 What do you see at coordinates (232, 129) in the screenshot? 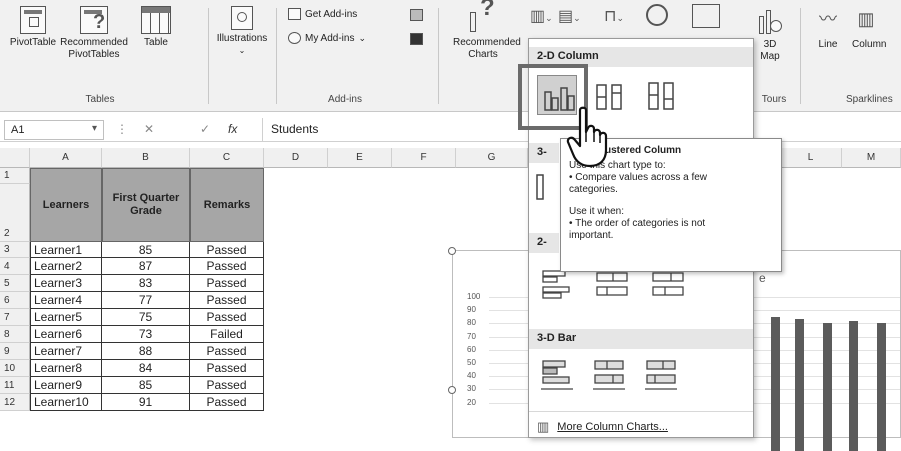
I see `insert-function-icon: fx` at bounding box center [232, 129].